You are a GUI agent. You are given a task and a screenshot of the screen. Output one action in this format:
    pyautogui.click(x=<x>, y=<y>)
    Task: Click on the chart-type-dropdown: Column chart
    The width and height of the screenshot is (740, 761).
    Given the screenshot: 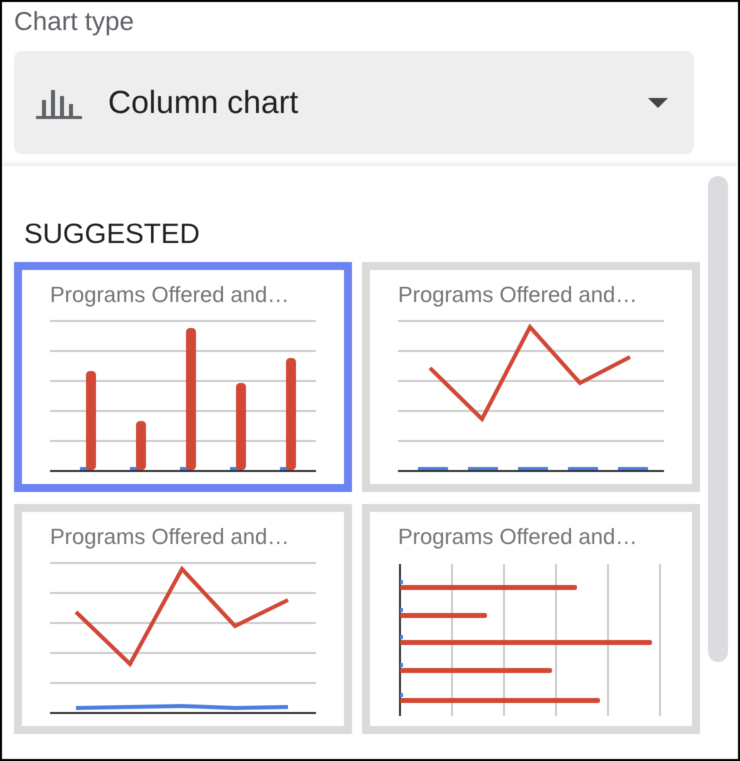 What is the action you would take?
    pyautogui.click(x=354, y=102)
    